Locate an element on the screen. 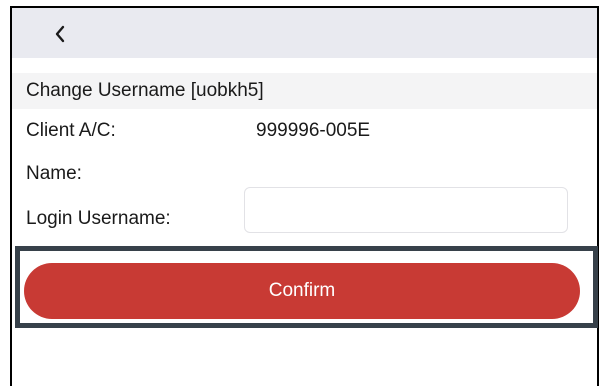 The image size is (599, 386). page-title: Change Username [uobkh5] is located at coordinates (304, 91).